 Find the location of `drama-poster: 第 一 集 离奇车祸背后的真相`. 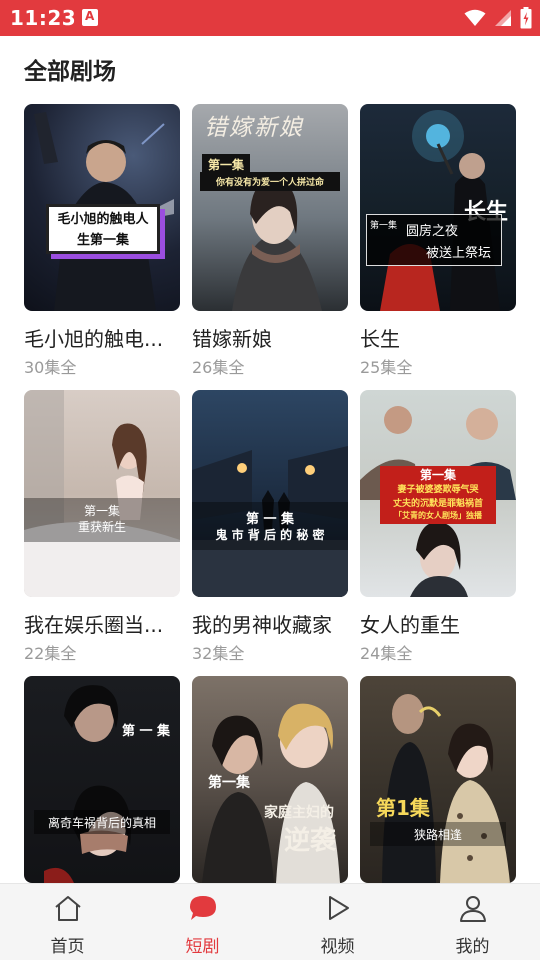

drama-poster: 第 一 集 离奇车祸背后的真相 is located at coordinates (102, 779).